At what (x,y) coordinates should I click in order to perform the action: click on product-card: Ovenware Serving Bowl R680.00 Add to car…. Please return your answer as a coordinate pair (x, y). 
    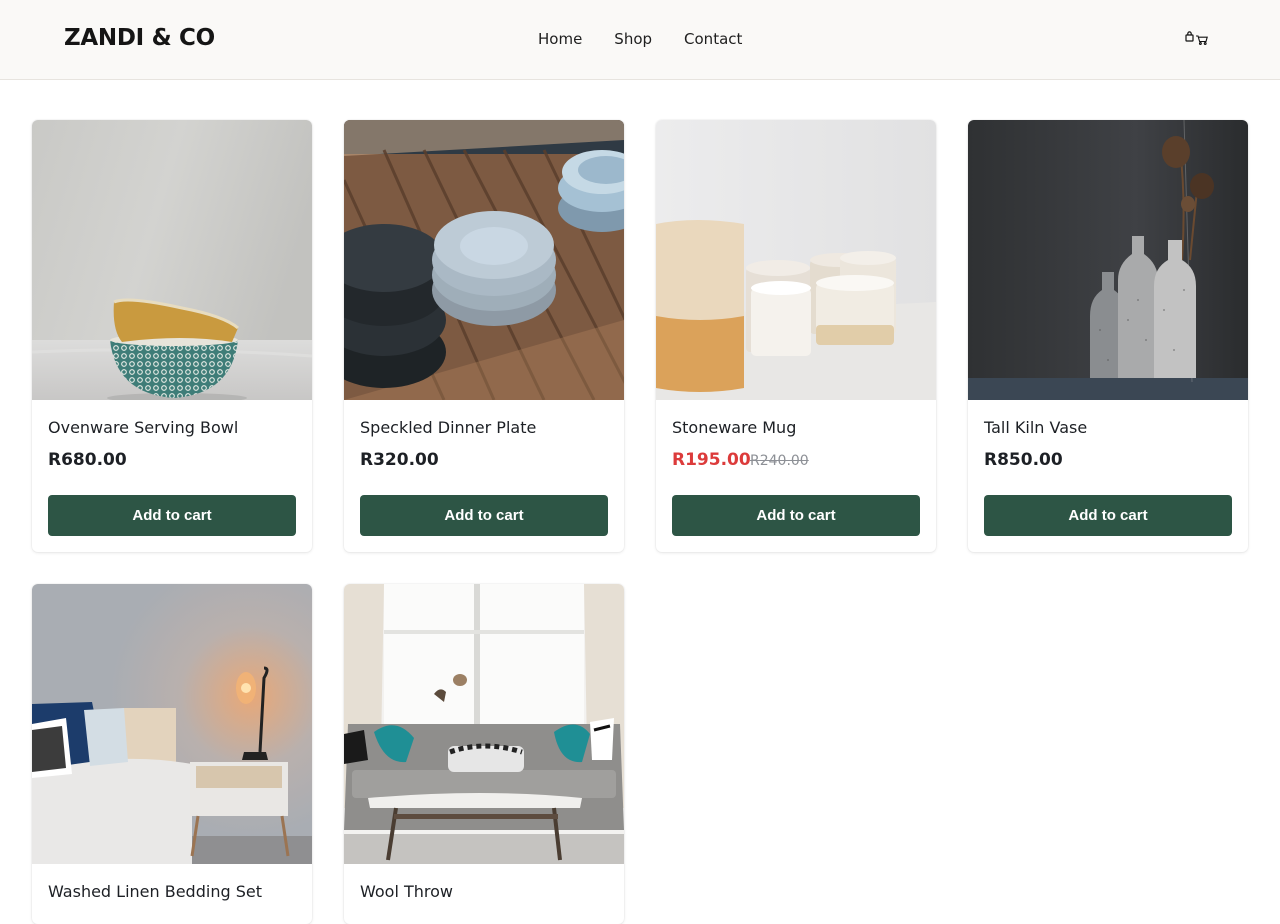
    Looking at the image, I should click on (172, 336).